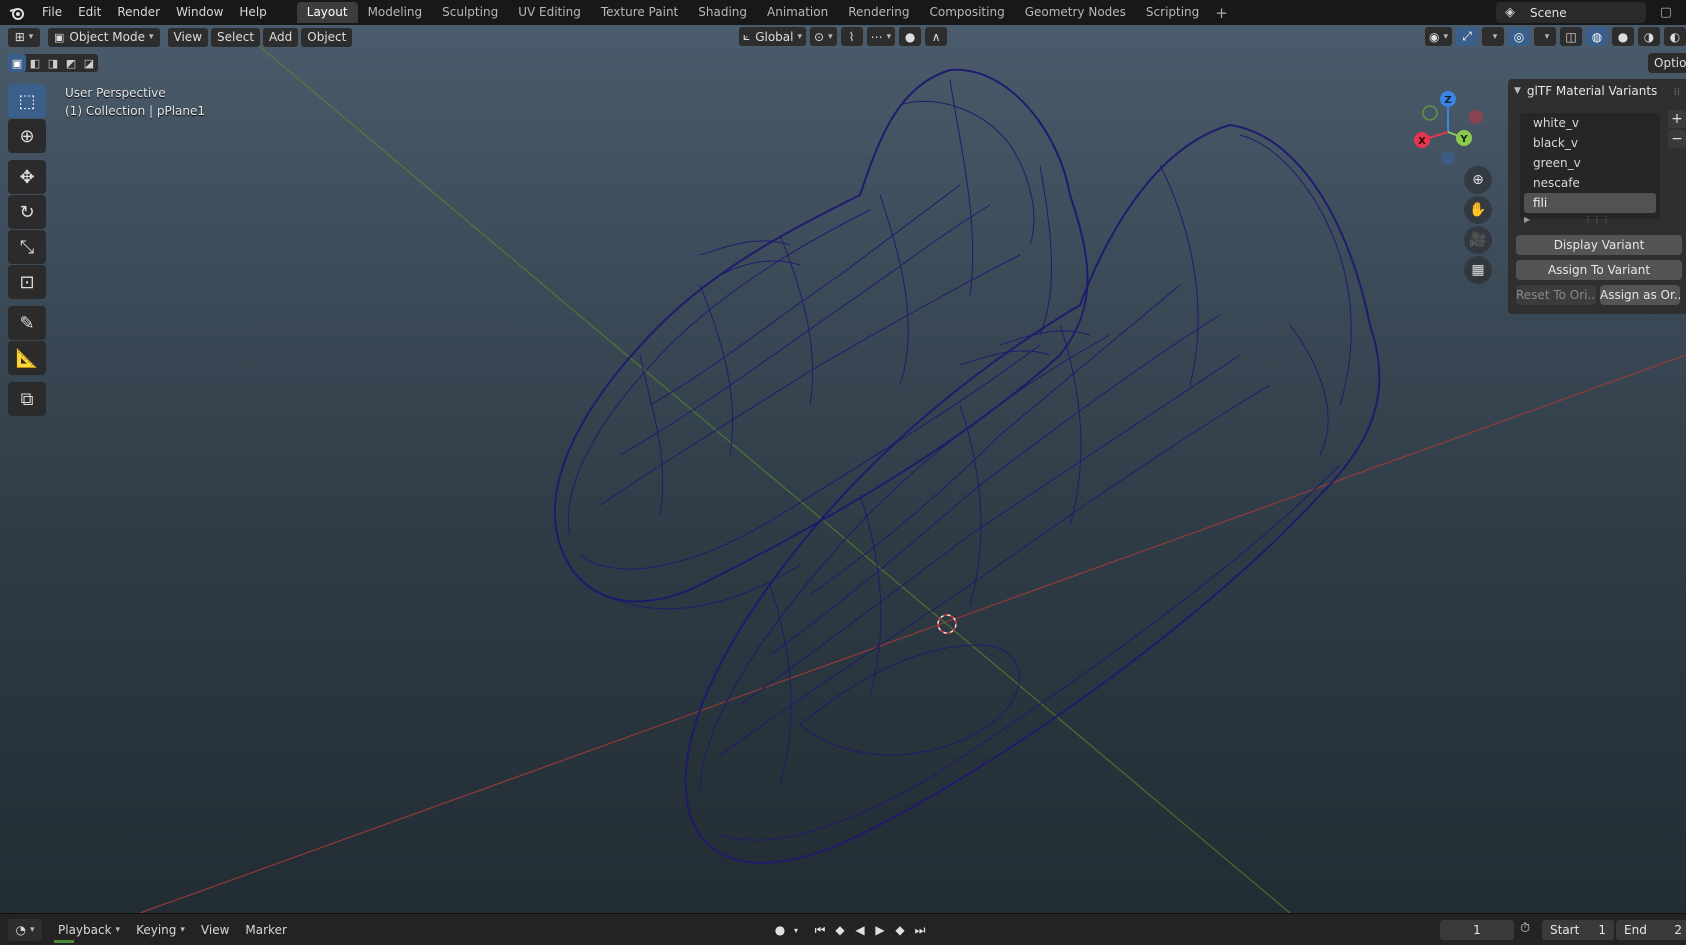  I want to click on blender-logo-icon, so click(17, 12).